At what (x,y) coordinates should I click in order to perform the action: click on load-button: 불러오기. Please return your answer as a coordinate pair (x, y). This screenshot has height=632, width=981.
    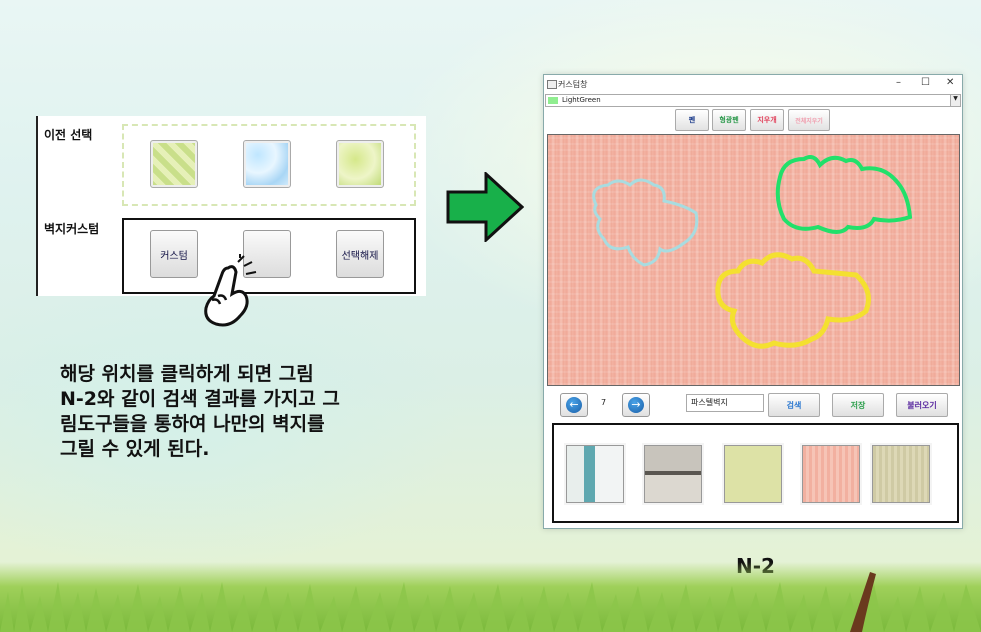
    Looking at the image, I should click on (922, 405).